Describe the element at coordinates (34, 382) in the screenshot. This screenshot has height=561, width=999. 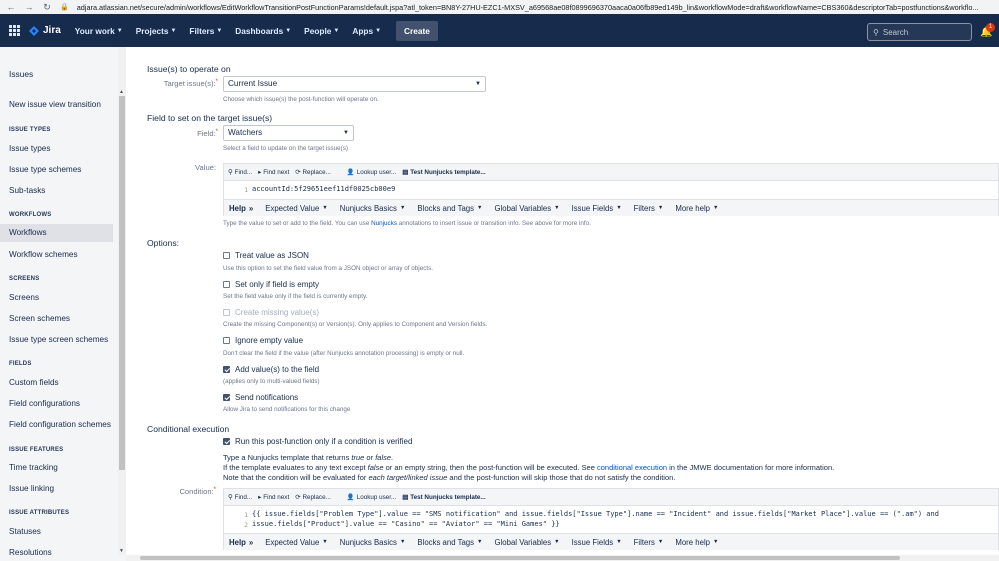
I see `sidebar-item-custom-fields: Custom fields` at that location.